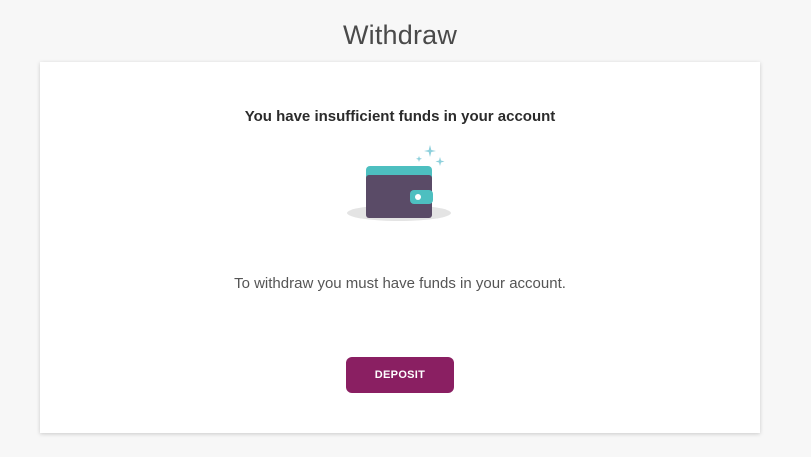 Image resolution: width=811 pixels, height=457 pixels. Describe the element at coordinates (401, 185) in the screenshot. I see `wallet-icon` at that location.